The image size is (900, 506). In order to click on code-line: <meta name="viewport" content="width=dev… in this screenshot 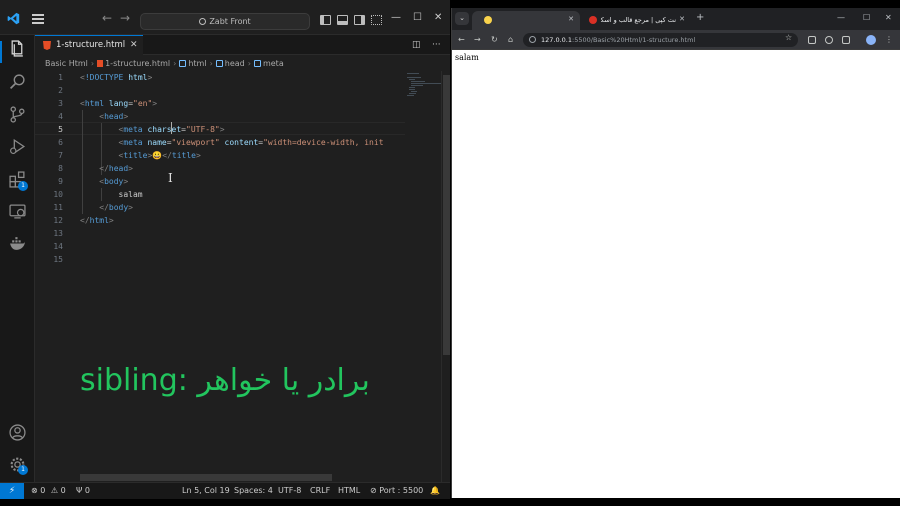, I will do `click(232, 142)`.